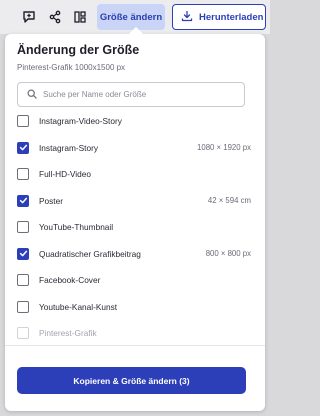 This screenshot has width=320, height=416. I want to click on size-option-row: Instagram-Story 1080 × 1920 px, so click(135, 148).